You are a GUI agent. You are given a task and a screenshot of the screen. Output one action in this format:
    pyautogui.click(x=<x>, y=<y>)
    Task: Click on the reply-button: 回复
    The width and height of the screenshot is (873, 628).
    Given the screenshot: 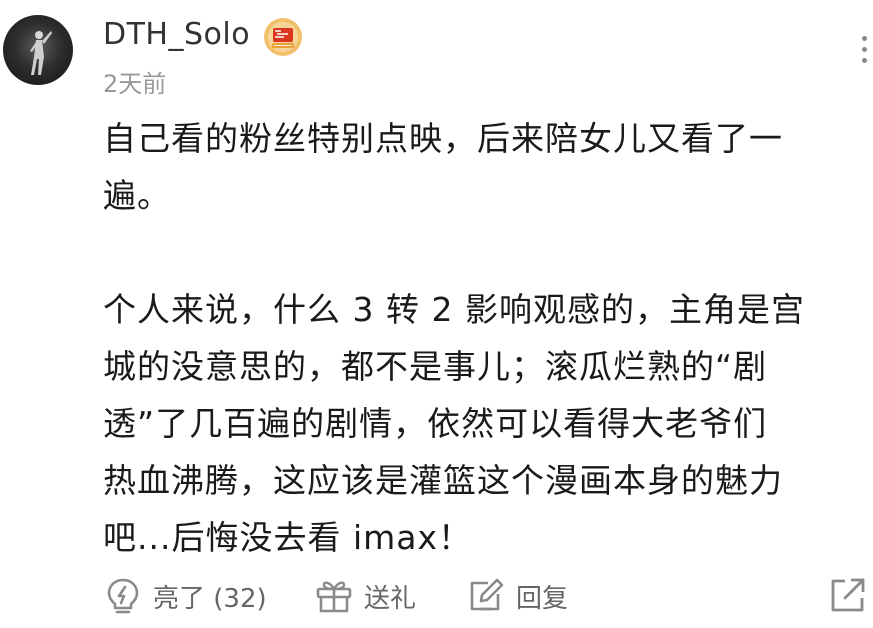 What is the action you would take?
    pyautogui.click(x=517, y=596)
    